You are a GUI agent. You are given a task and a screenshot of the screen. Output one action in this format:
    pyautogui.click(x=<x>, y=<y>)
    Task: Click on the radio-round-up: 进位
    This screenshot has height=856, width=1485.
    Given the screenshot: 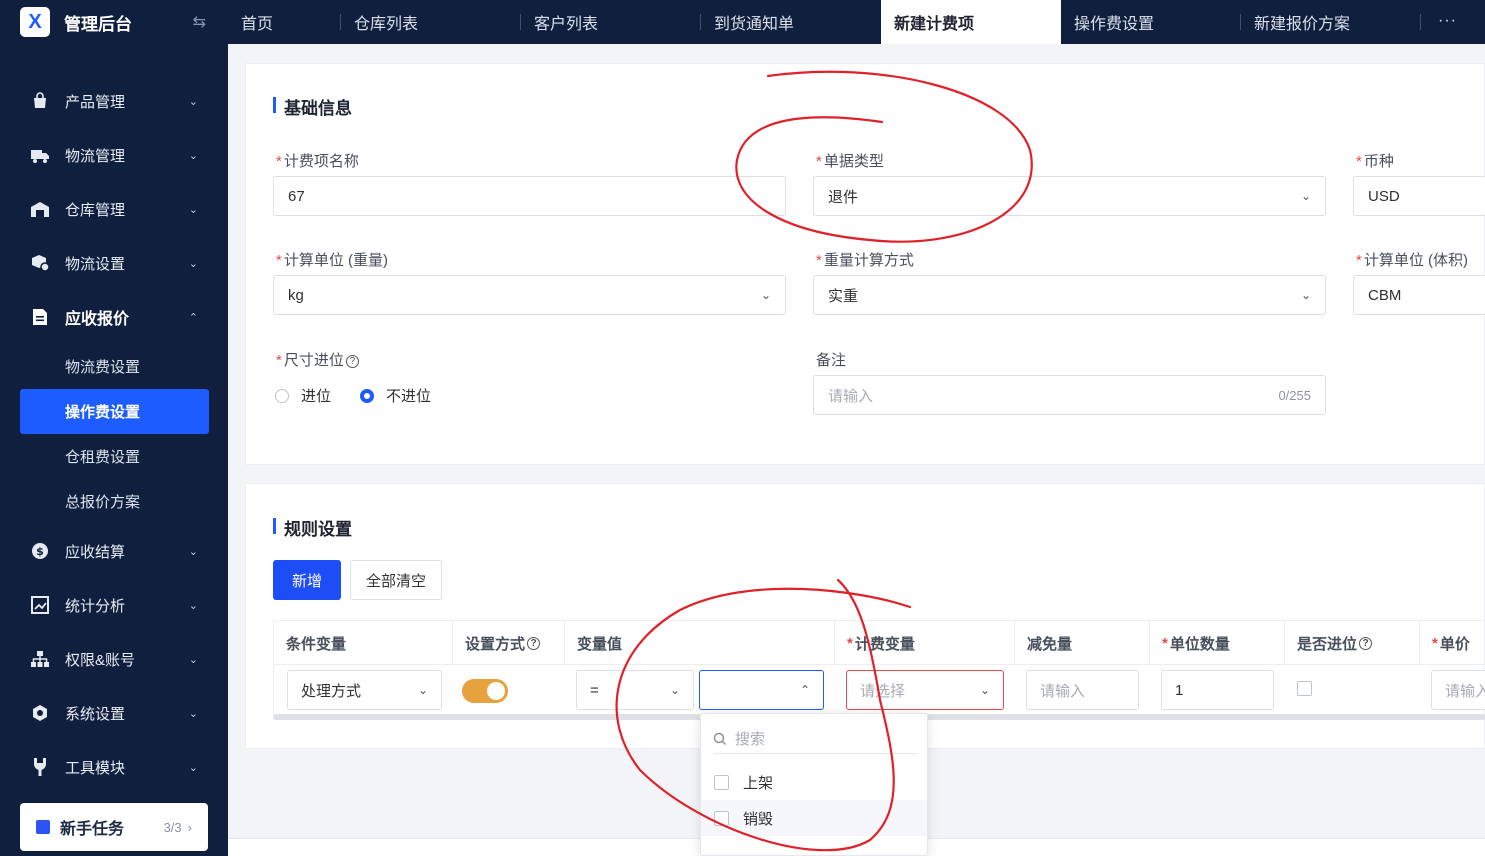 What is the action you would take?
    pyautogui.click(x=303, y=395)
    